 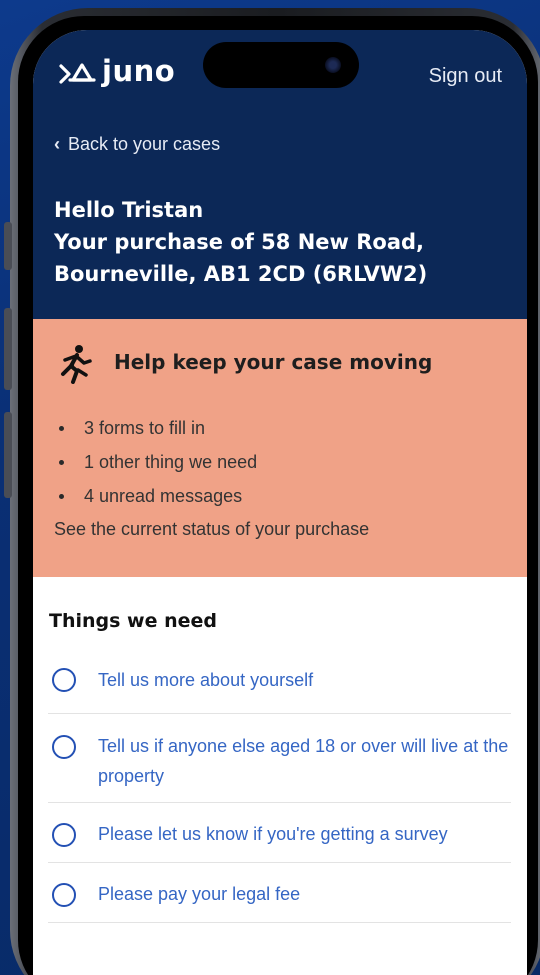 What do you see at coordinates (129, 210) in the screenshot?
I see `greeting-heading: Hello Tristan` at bounding box center [129, 210].